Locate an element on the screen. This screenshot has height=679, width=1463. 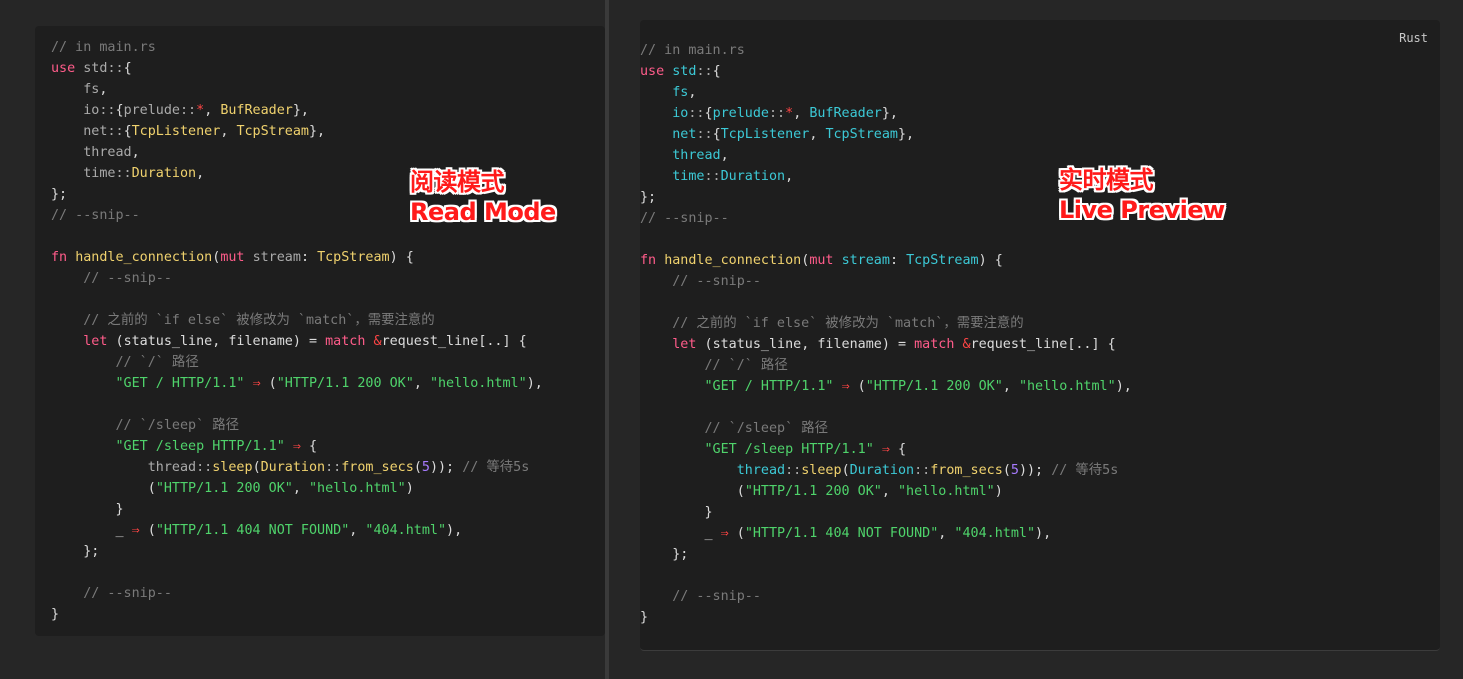
code-token: ) = is located at coordinates (898, 344).